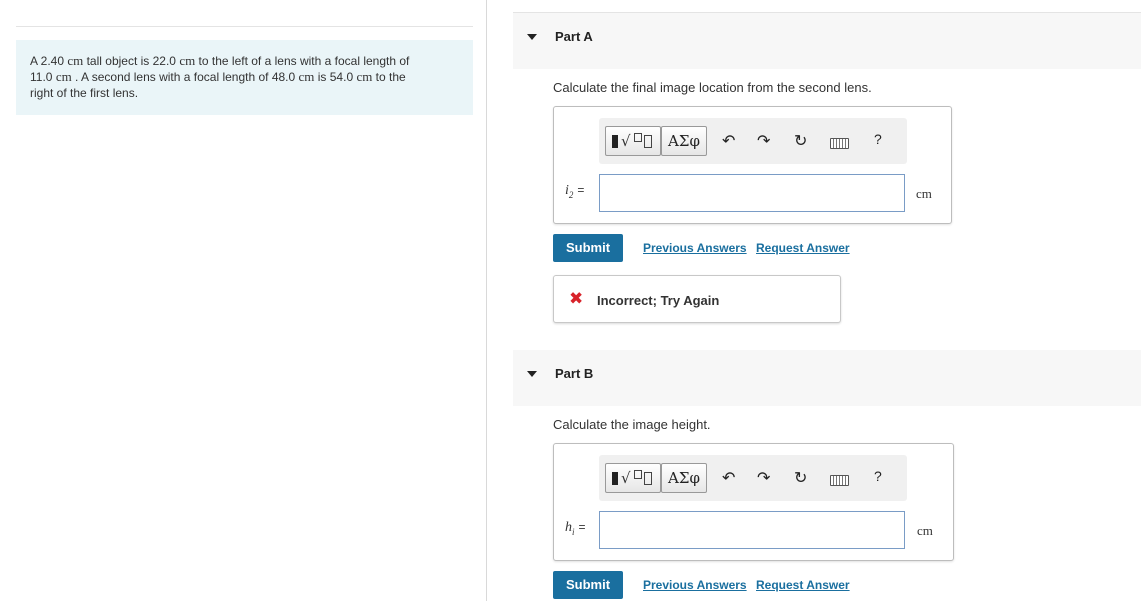 The width and height of the screenshot is (1141, 601). What do you see at coordinates (752, 530) in the screenshot?
I see `part-b-answer-input` at bounding box center [752, 530].